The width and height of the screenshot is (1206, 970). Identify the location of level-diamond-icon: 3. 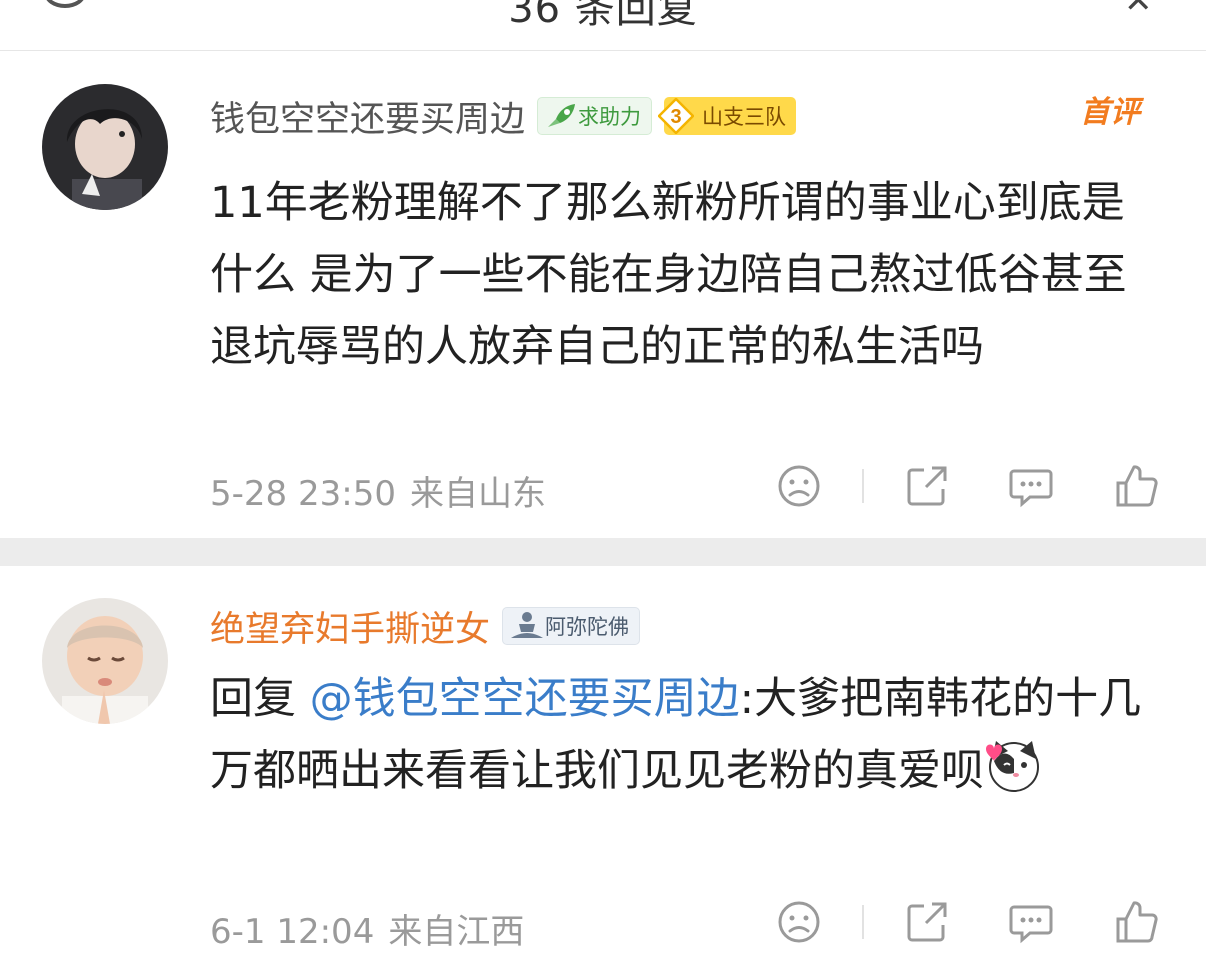
(676, 116).